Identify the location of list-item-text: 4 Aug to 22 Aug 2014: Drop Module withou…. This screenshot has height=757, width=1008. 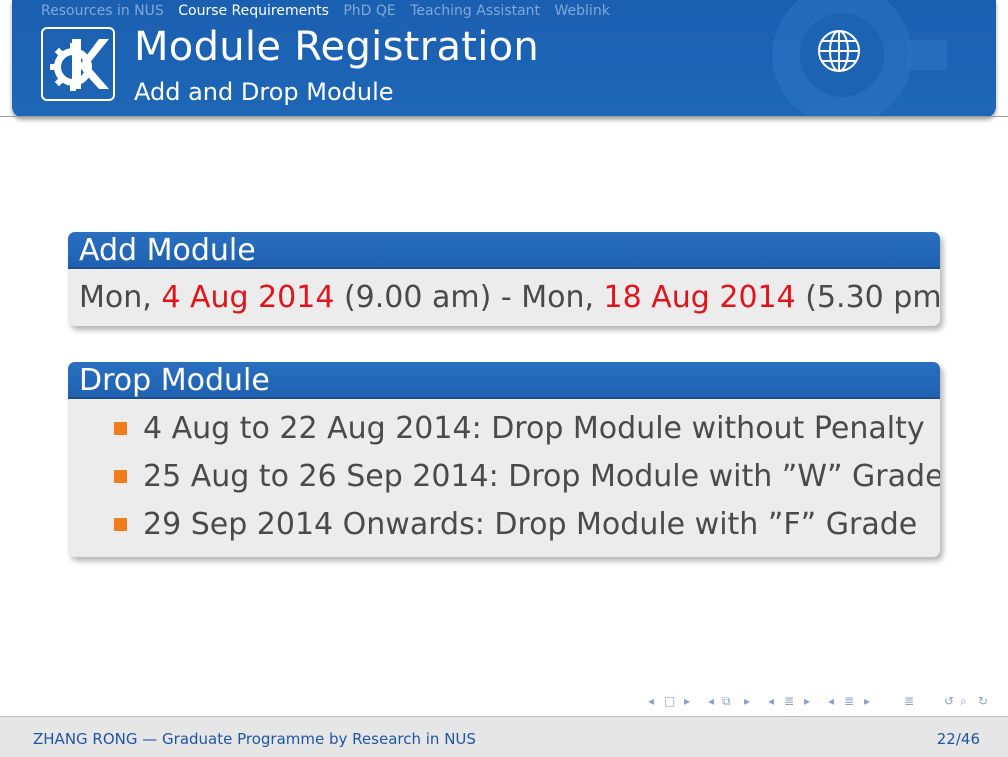
(534, 428).